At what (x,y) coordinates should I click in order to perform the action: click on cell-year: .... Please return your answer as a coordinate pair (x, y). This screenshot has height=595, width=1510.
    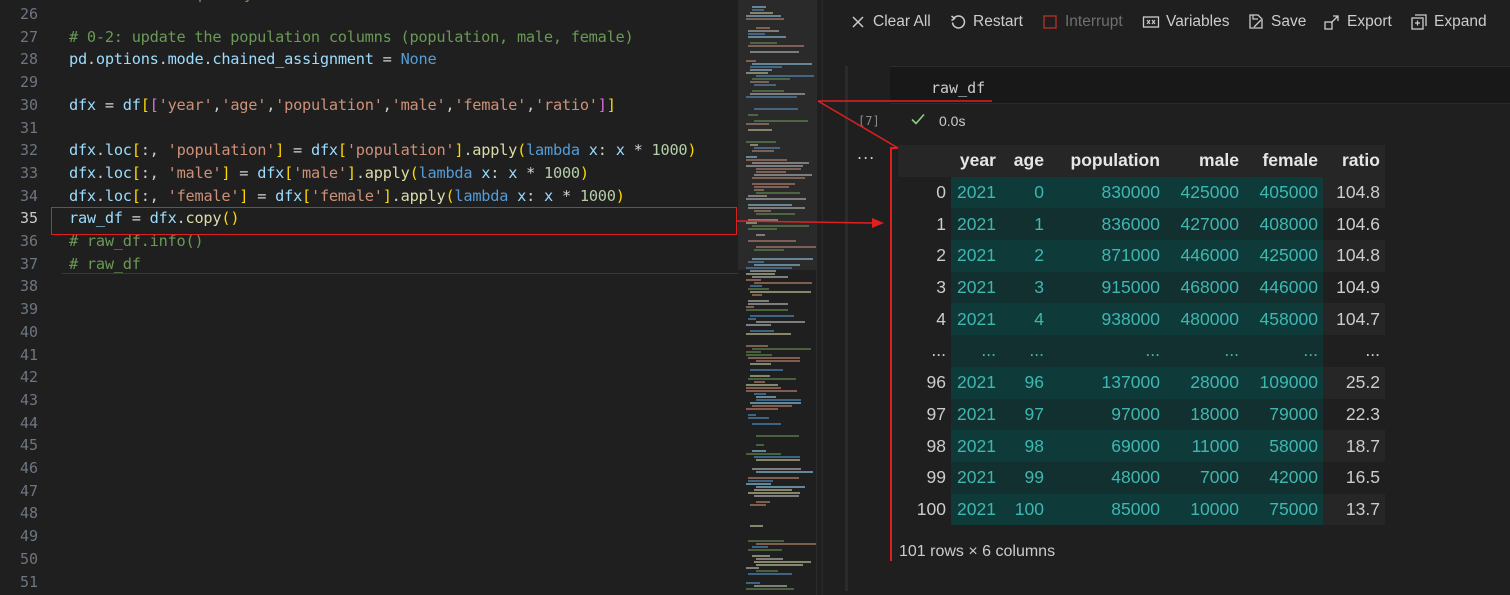
    Looking at the image, I should click on (976, 351).